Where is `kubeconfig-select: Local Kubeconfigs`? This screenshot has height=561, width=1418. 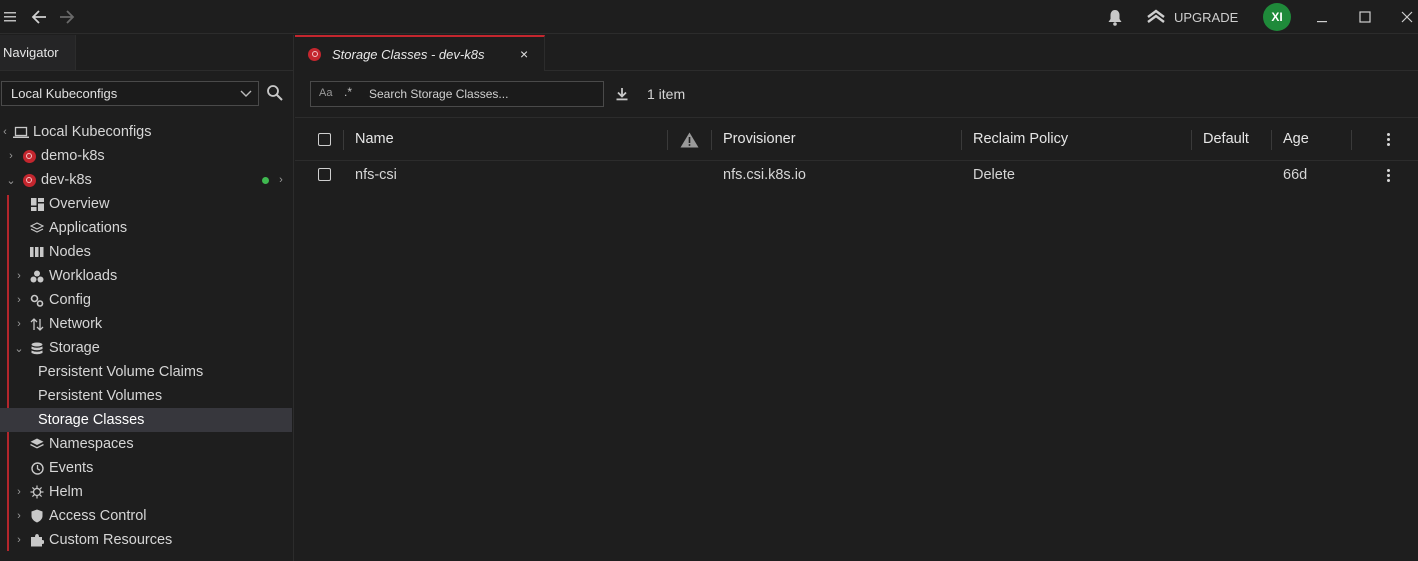 kubeconfig-select: Local Kubeconfigs is located at coordinates (130, 93).